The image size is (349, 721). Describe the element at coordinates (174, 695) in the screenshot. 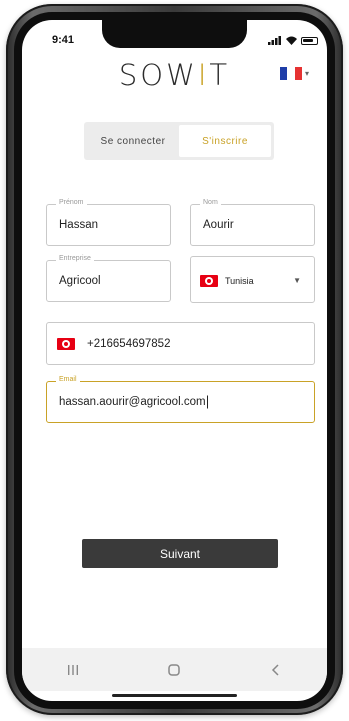

I see `home-indicator` at that location.